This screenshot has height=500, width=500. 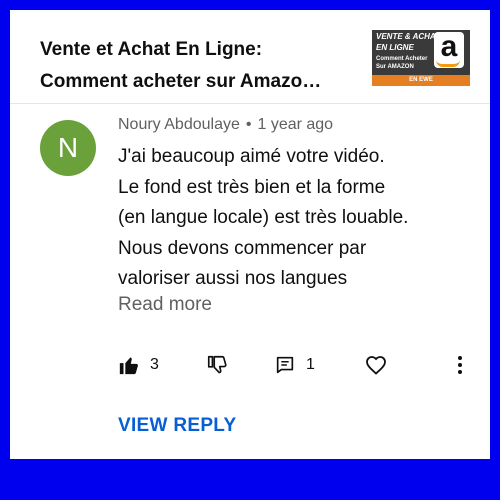 I want to click on more-options-button, so click(x=460, y=365).